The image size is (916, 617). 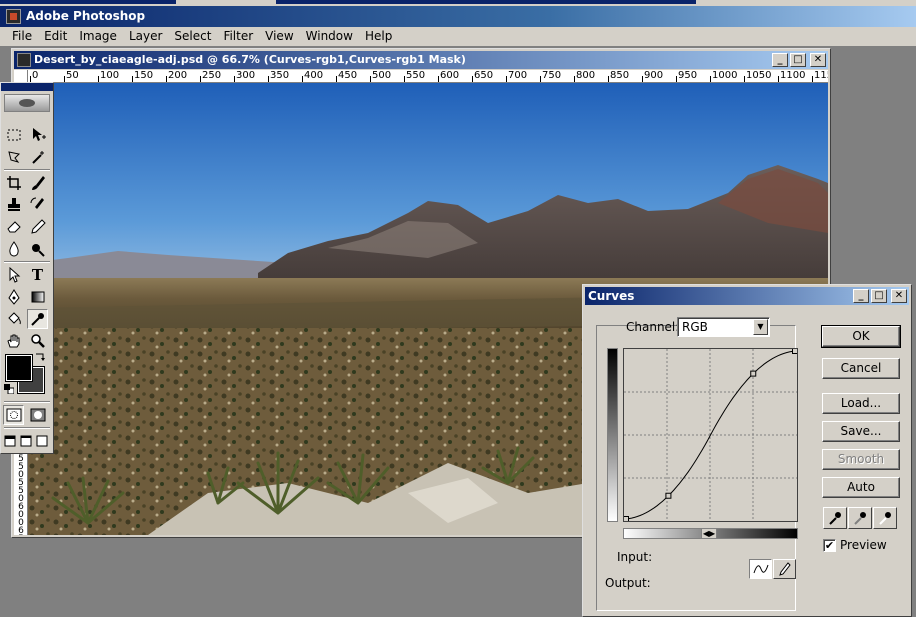 I want to click on magic-wand-icon, so click(x=37, y=157).